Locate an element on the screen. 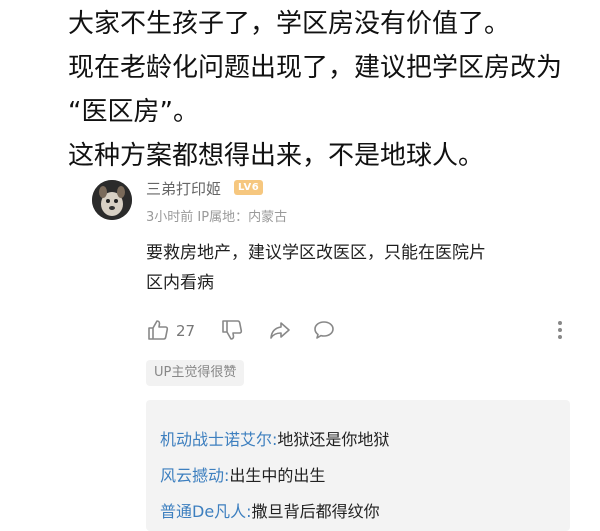  reply-text: 撒旦背后都得纹你 is located at coordinates (315, 511).